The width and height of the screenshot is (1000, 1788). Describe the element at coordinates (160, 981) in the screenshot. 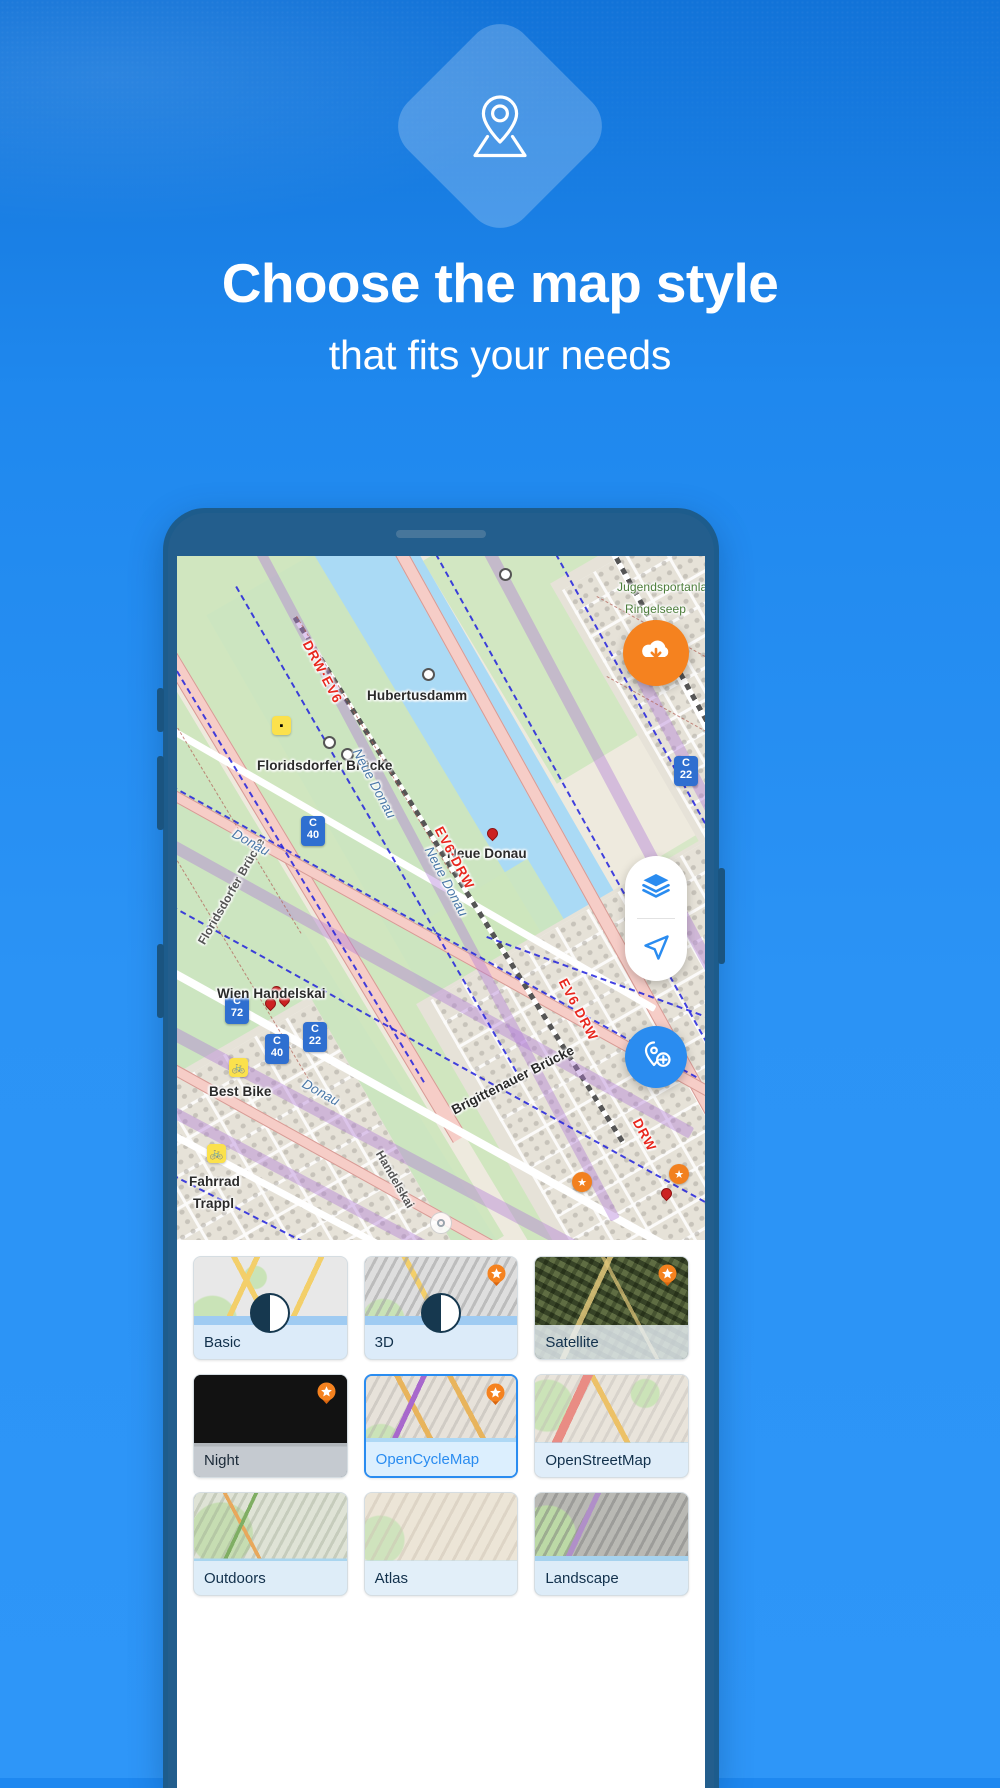

I see `phone-volume-up-button` at that location.